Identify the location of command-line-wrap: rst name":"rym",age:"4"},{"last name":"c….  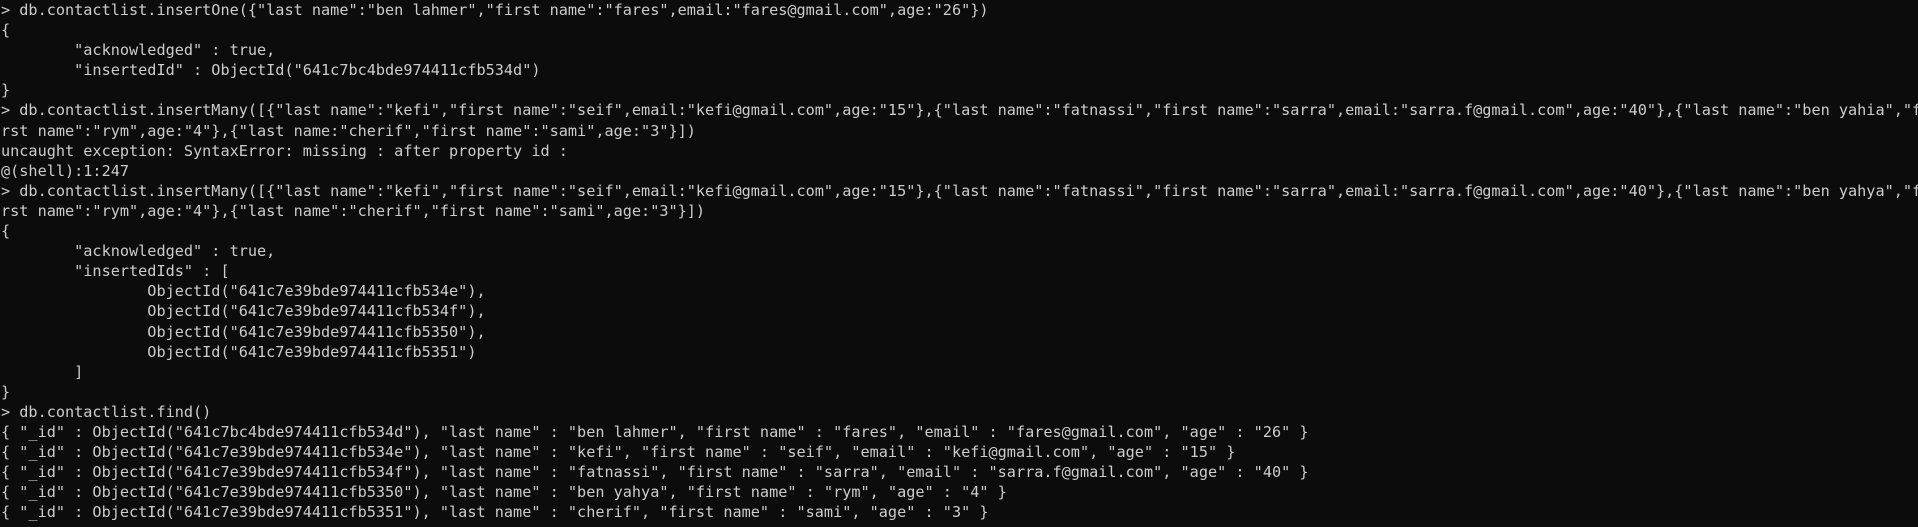
(353, 210).